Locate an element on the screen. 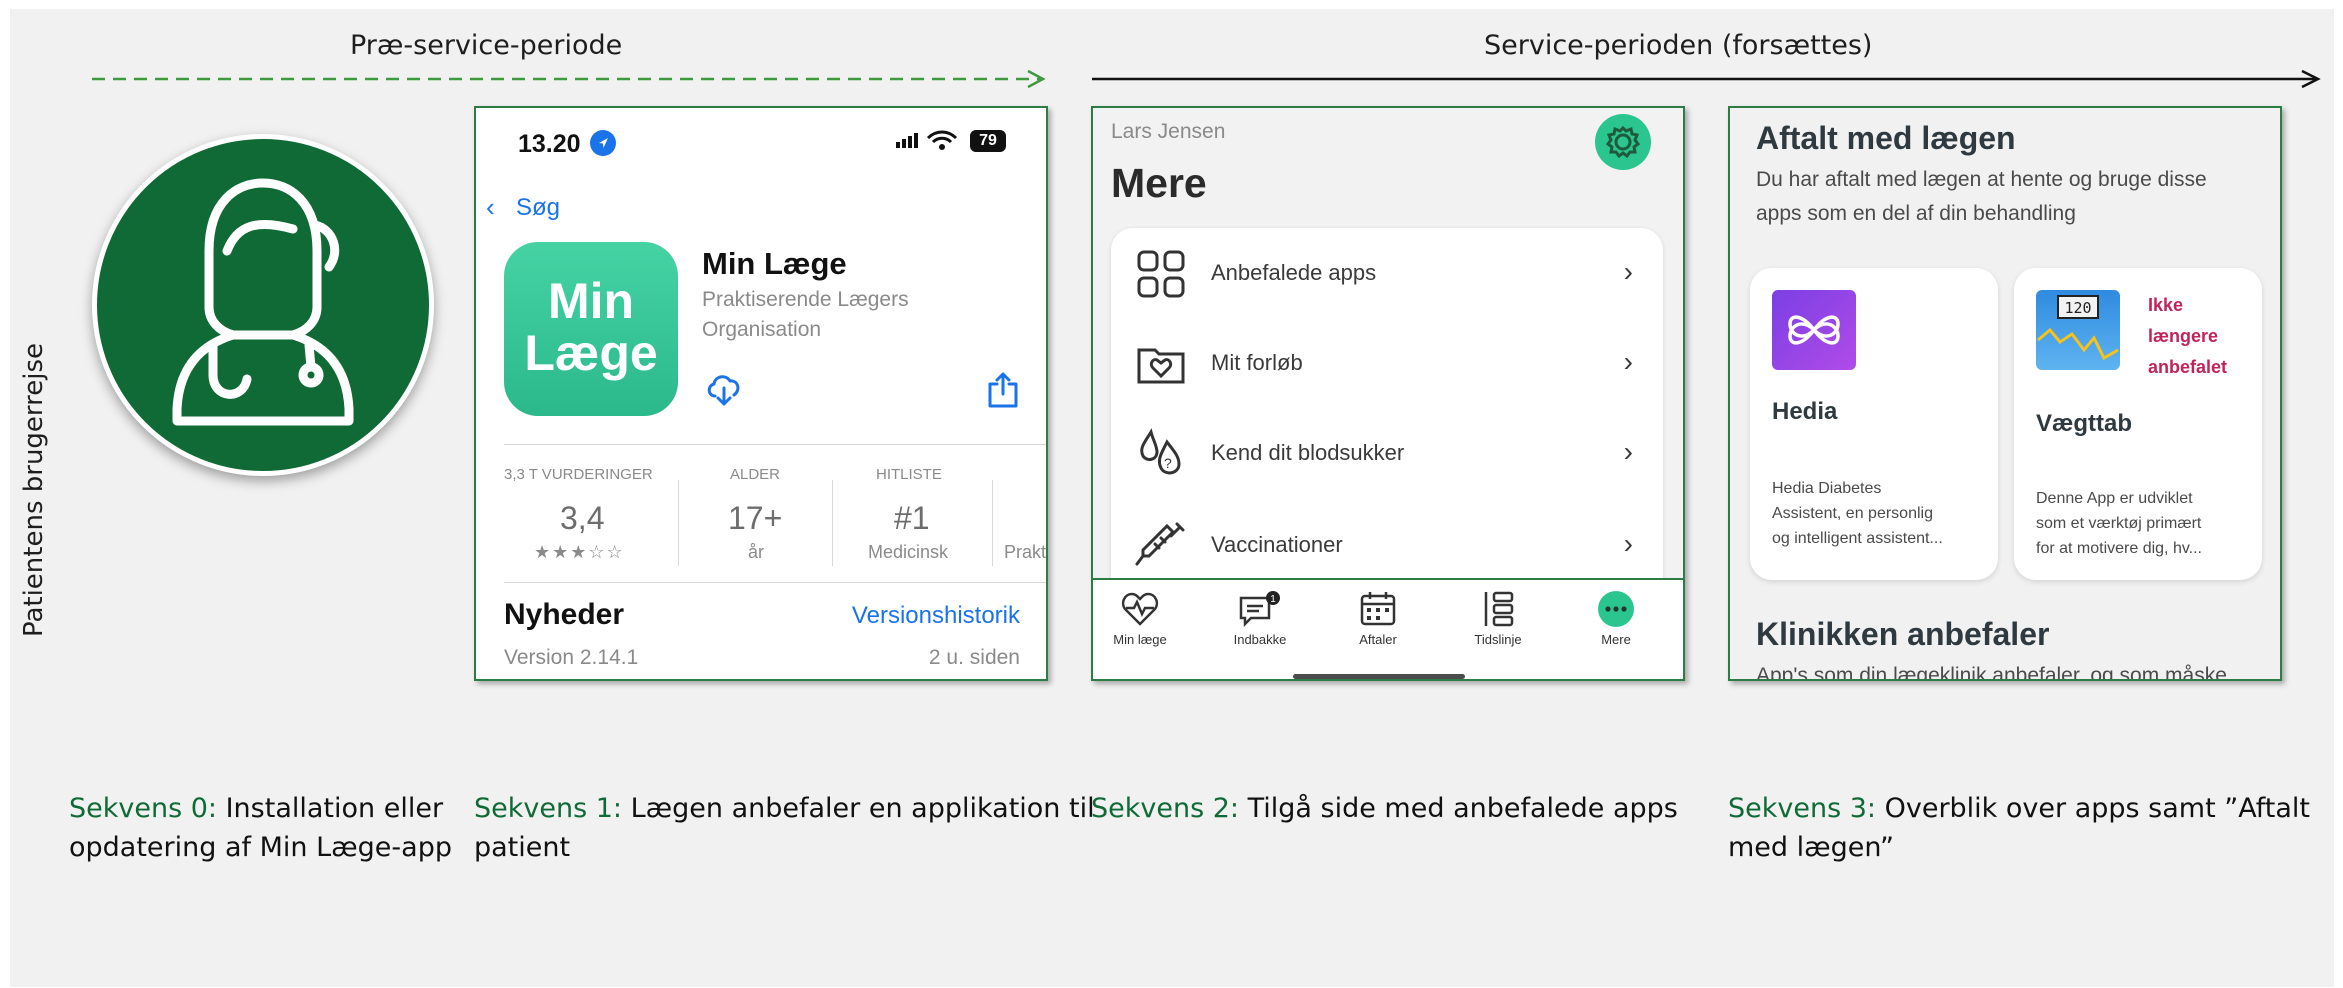 The image size is (2343, 988). patient-journey-label: Patientens brugerrejse is located at coordinates (34, 490).